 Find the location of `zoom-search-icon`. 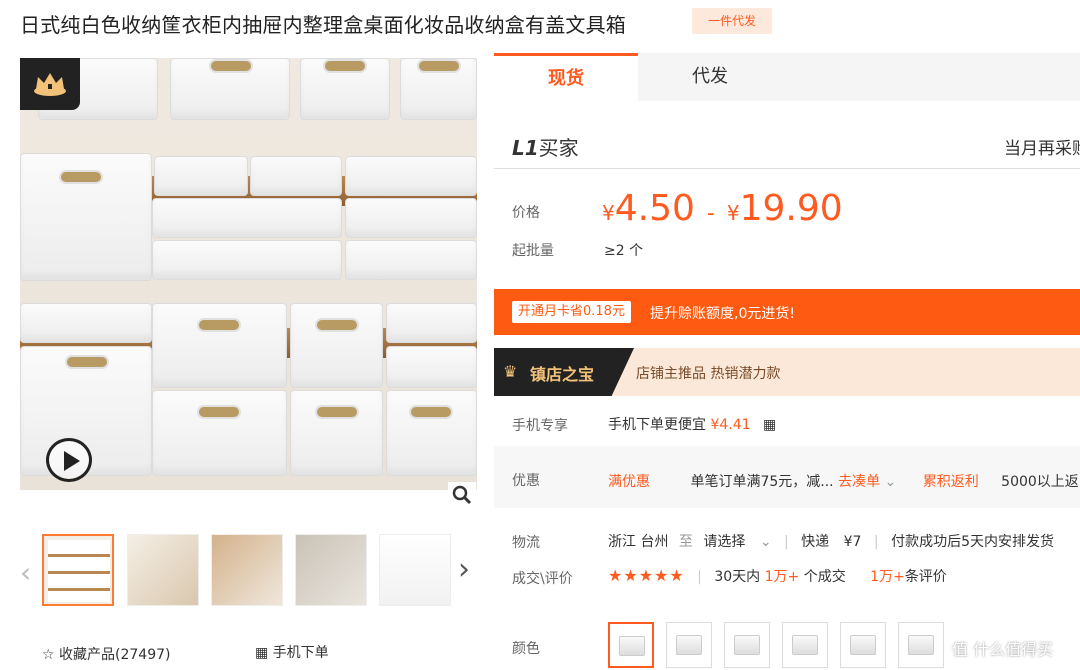

zoom-search-icon is located at coordinates (462, 495).